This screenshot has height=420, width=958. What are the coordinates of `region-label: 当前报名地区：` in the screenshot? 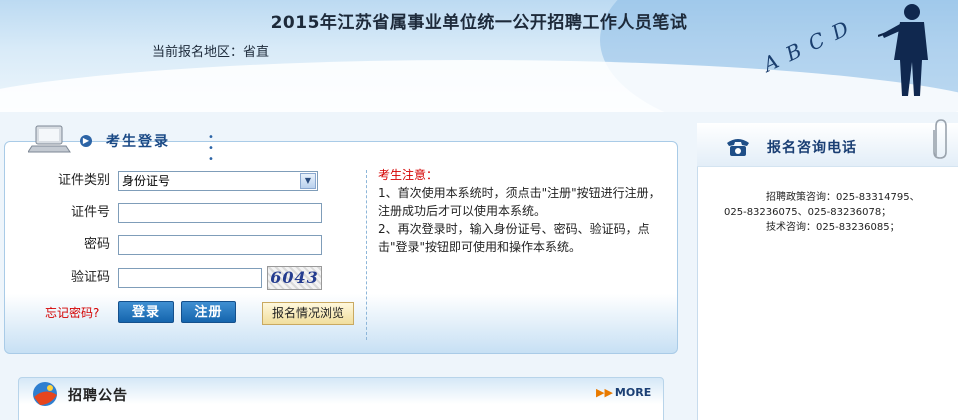 It's located at (198, 52).